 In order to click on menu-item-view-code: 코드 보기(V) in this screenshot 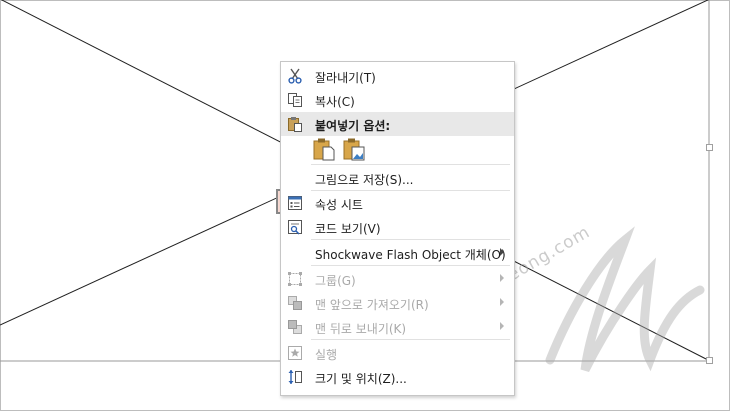, I will do `click(397, 227)`.